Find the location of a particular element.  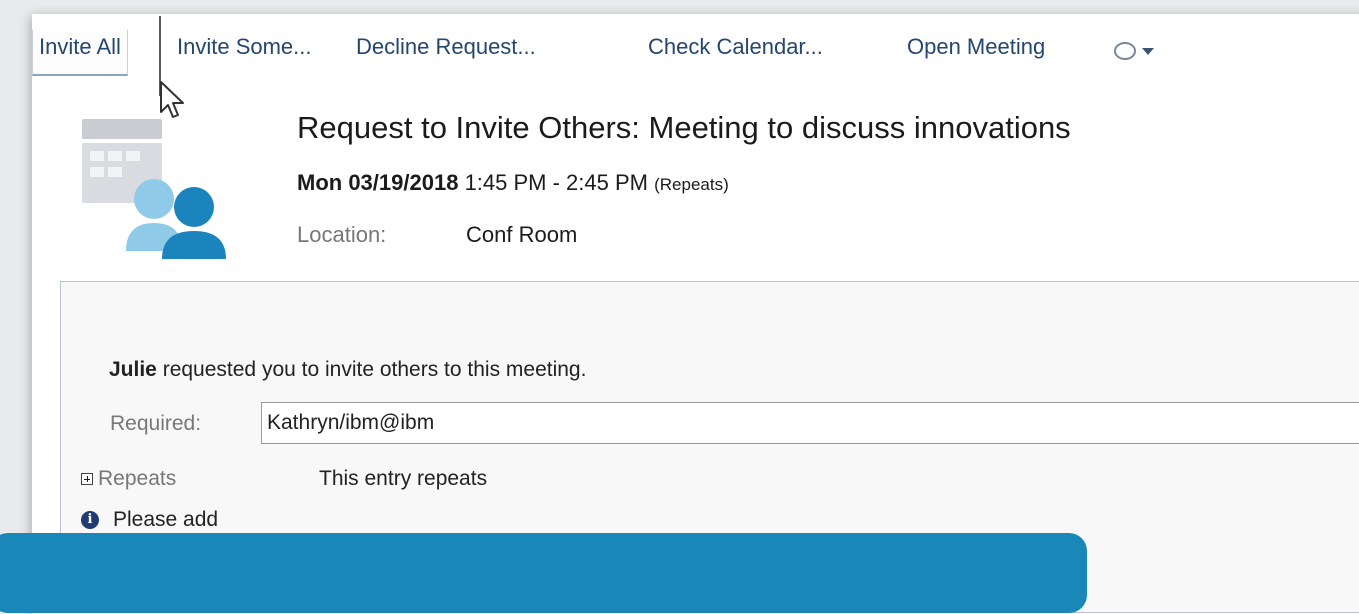

meeting-date: Mon 03/19/2018 is located at coordinates (378, 182).